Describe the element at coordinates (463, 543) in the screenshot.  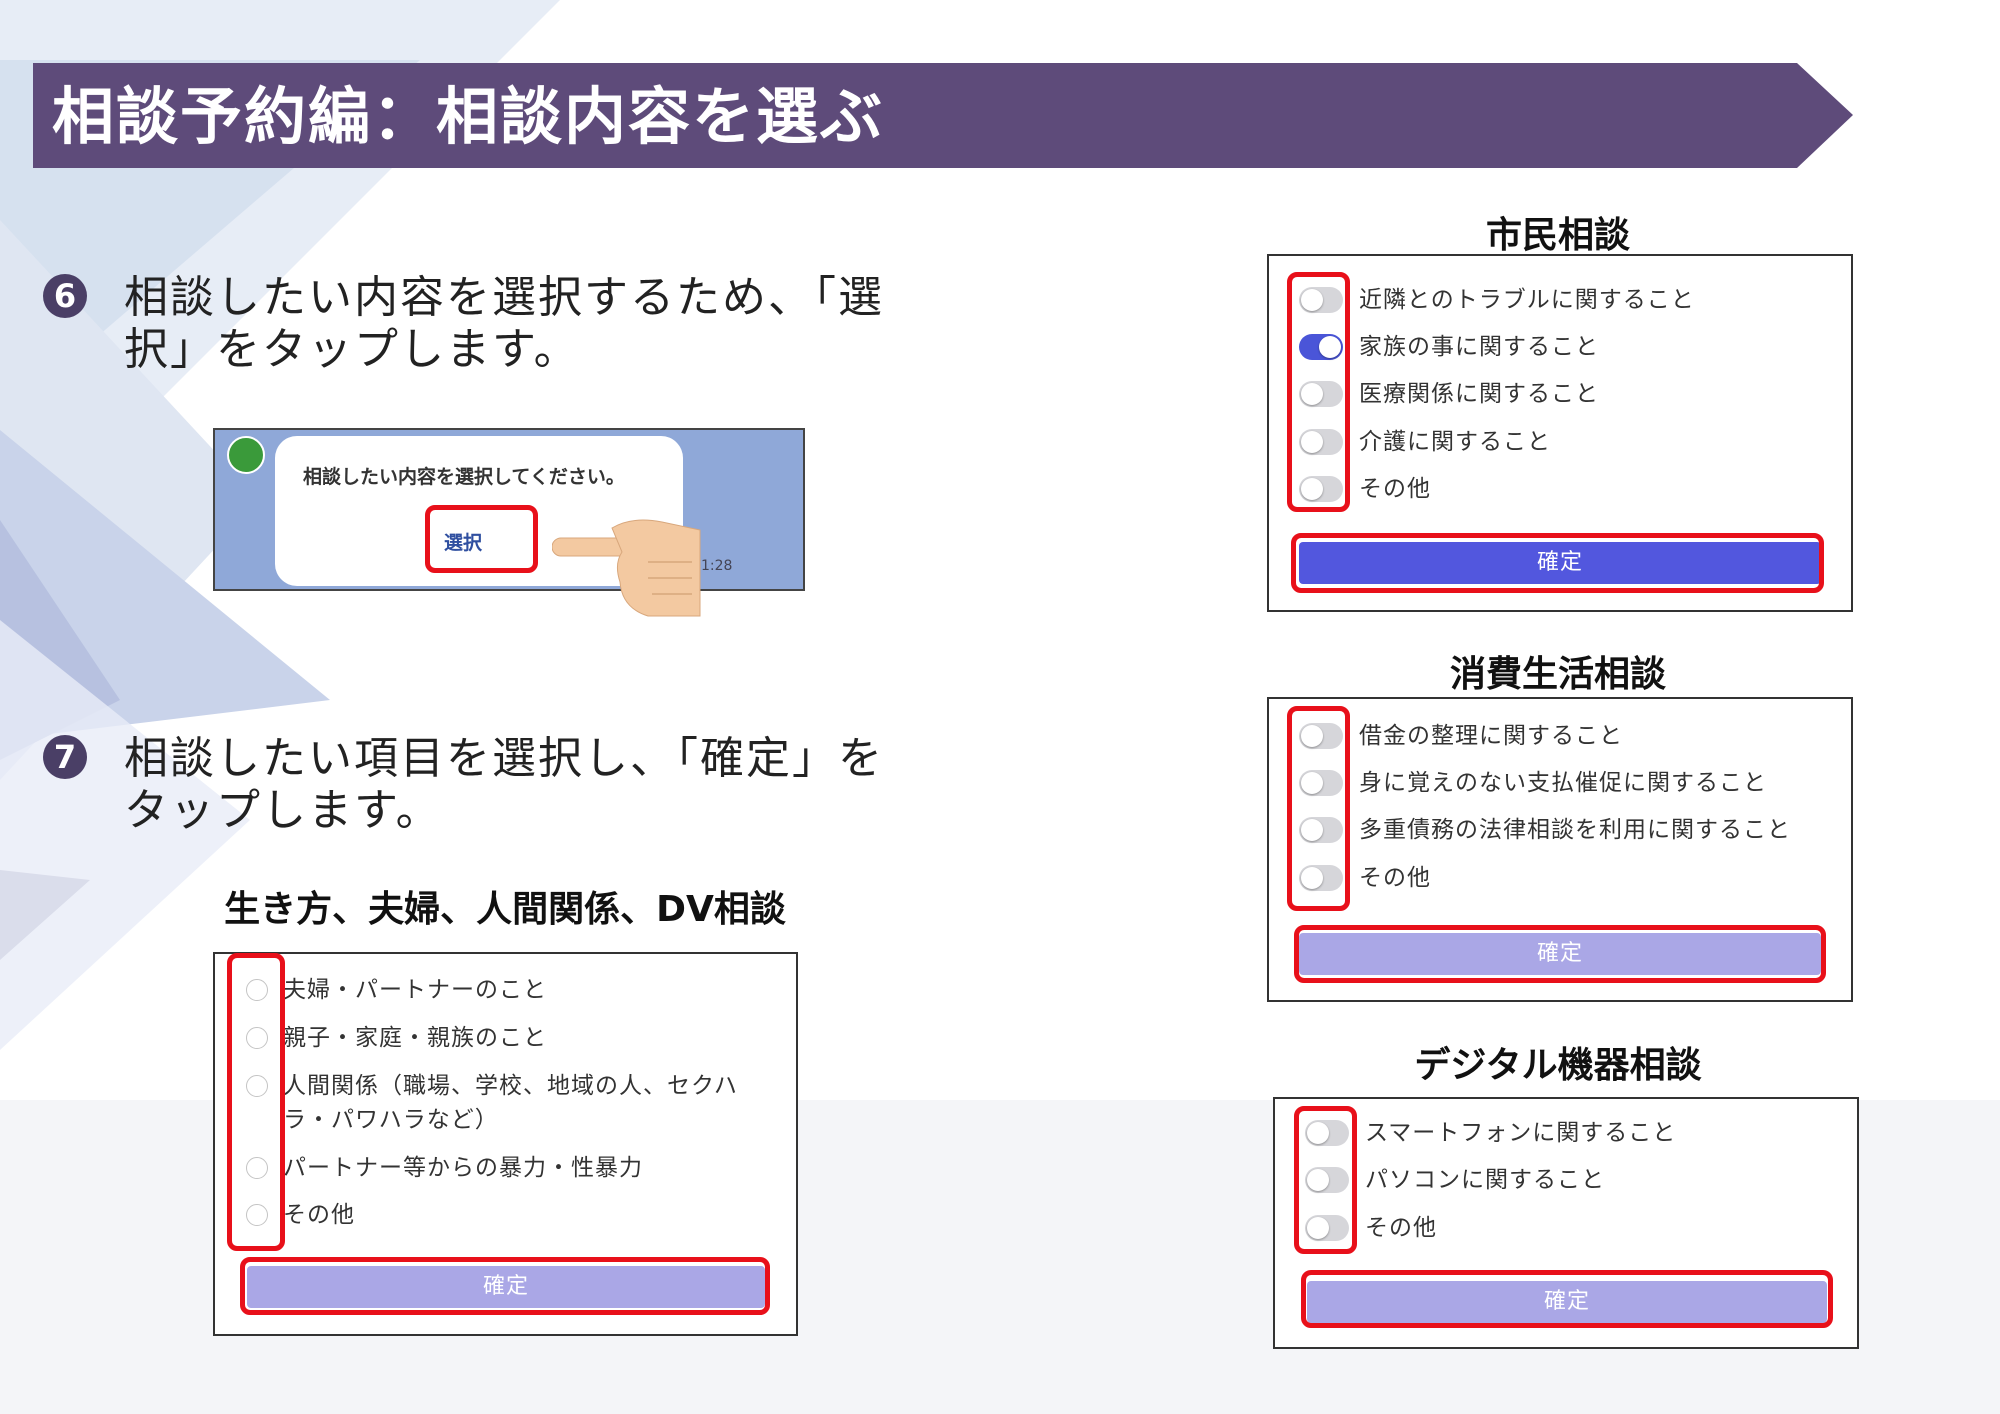
I see `select-button: 選択` at that location.